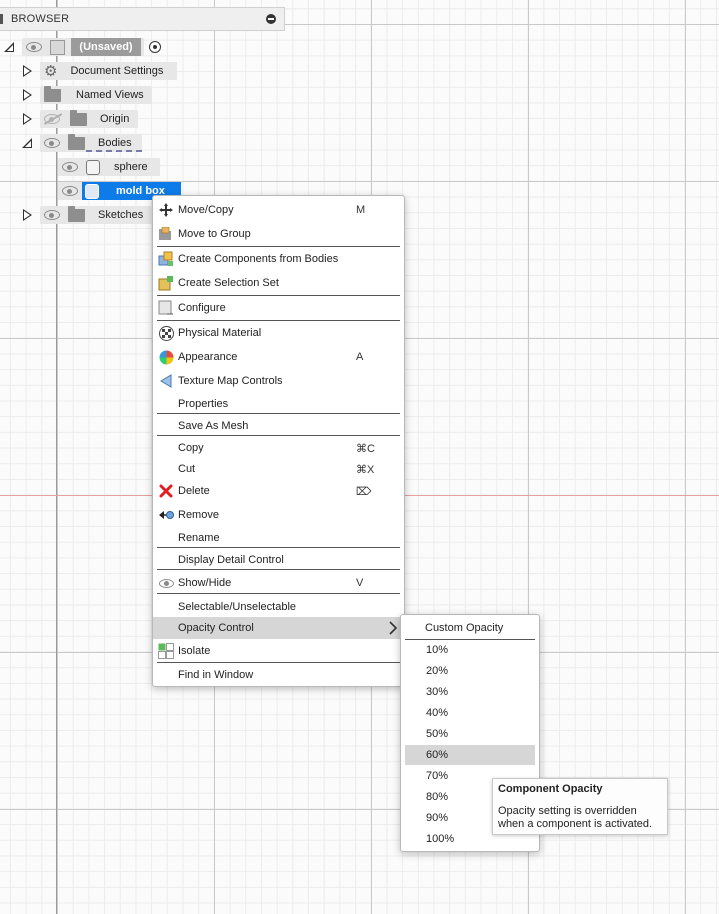  What do you see at coordinates (52, 119) in the screenshot?
I see `hidden-eye-icon` at bounding box center [52, 119].